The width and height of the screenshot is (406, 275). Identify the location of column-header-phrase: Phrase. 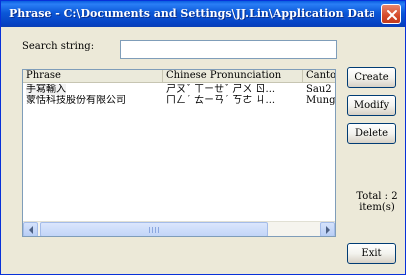
(93, 76).